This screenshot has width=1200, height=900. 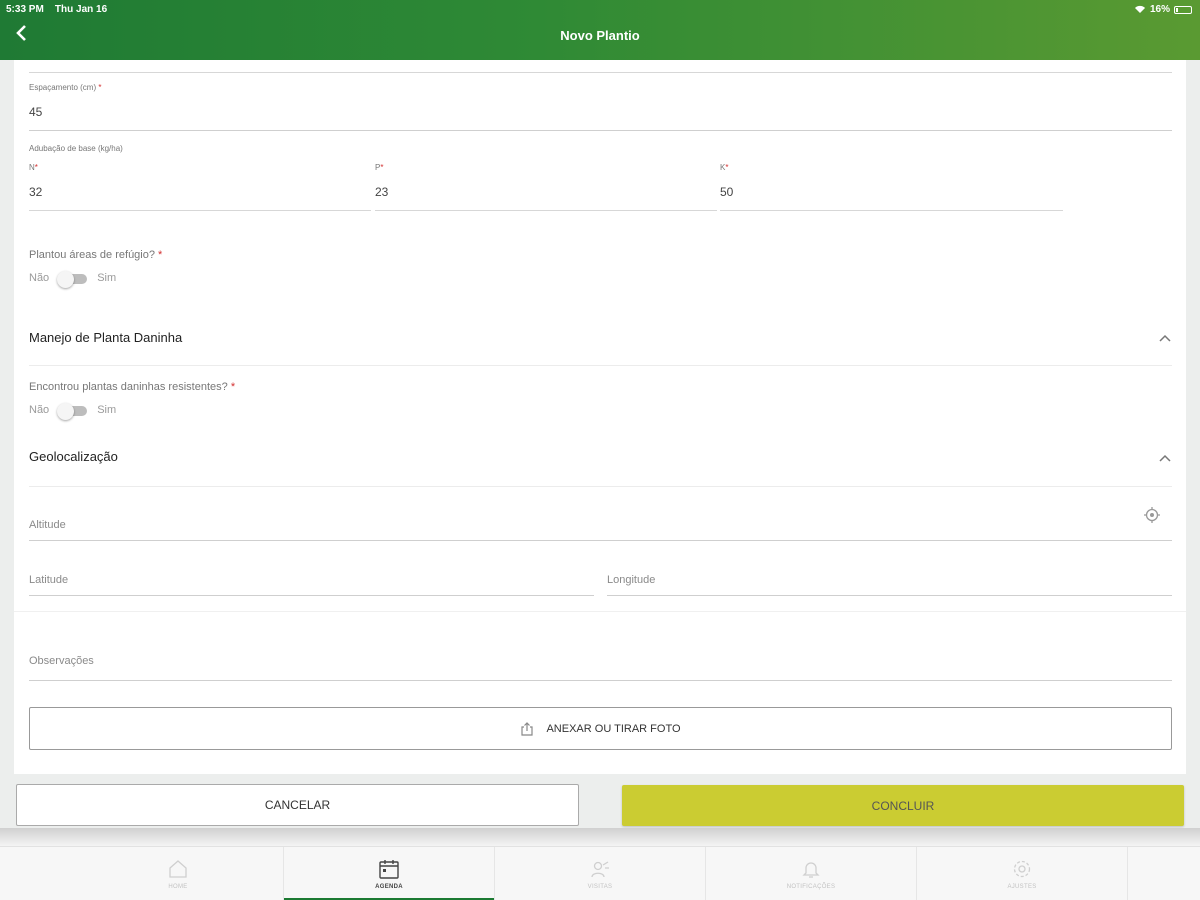 I want to click on refuge-toggle, so click(x=73, y=279).